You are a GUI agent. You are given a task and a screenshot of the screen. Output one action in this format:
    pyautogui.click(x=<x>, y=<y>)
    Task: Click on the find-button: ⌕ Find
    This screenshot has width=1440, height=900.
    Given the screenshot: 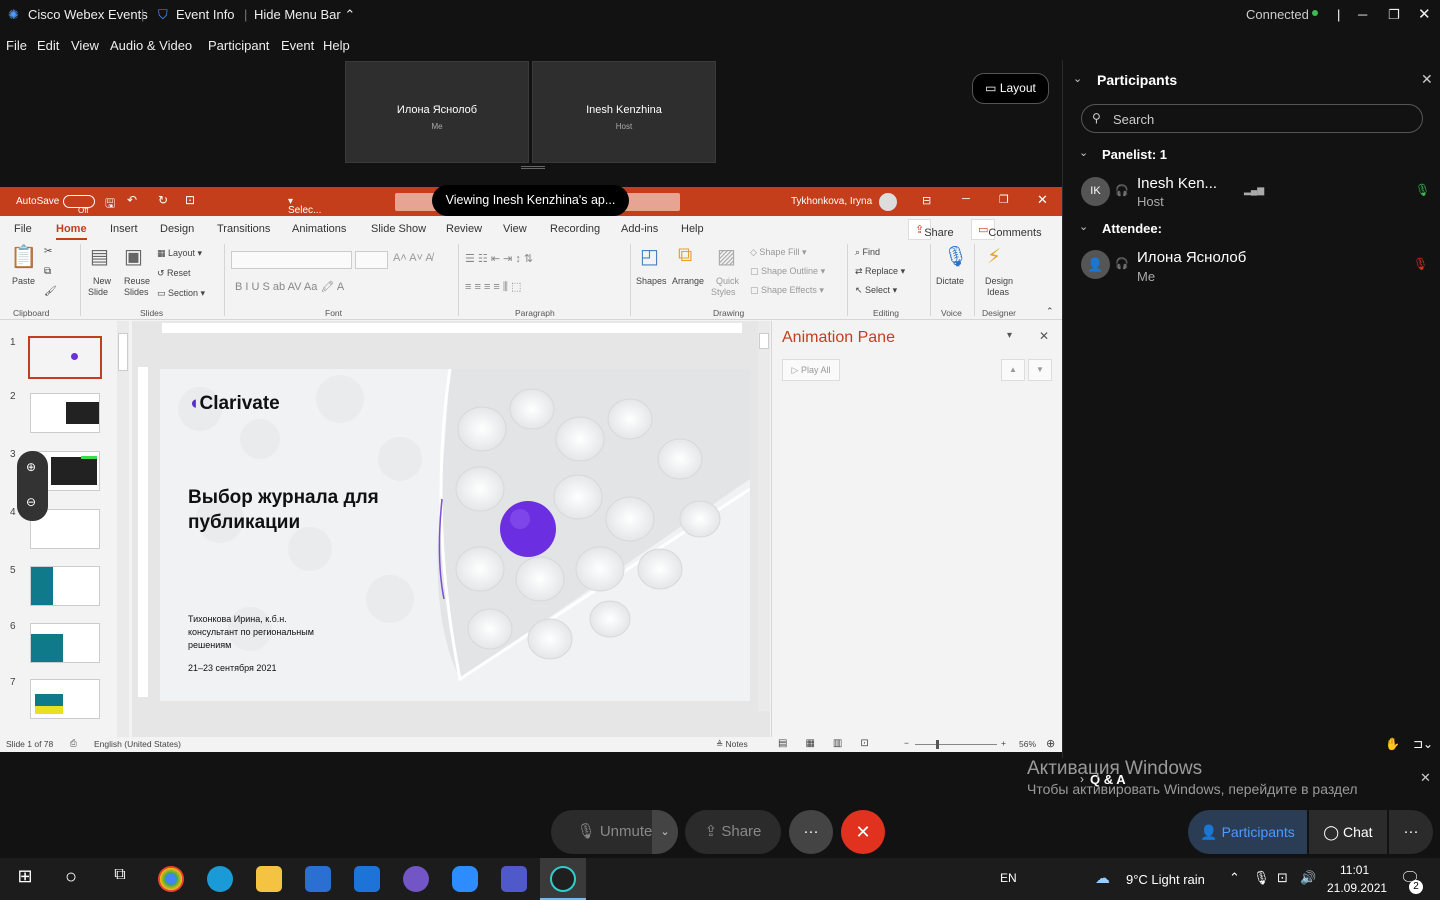 What is the action you would take?
    pyautogui.click(x=867, y=252)
    